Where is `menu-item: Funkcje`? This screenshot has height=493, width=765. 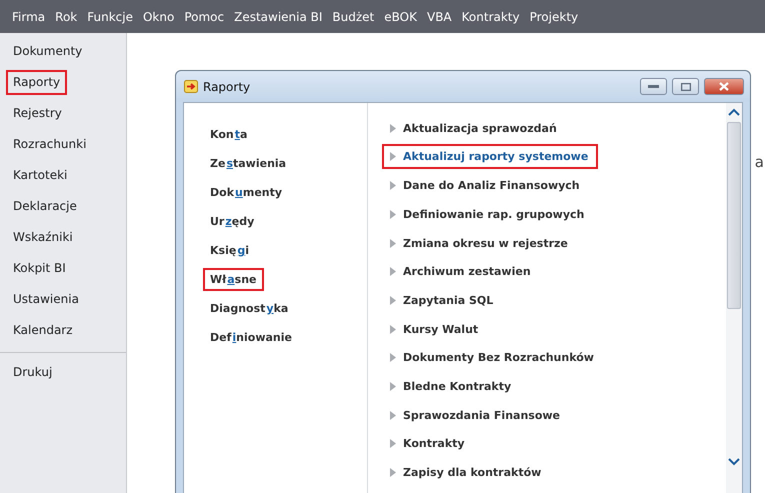
menu-item: Funkcje is located at coordinates (110, 17).